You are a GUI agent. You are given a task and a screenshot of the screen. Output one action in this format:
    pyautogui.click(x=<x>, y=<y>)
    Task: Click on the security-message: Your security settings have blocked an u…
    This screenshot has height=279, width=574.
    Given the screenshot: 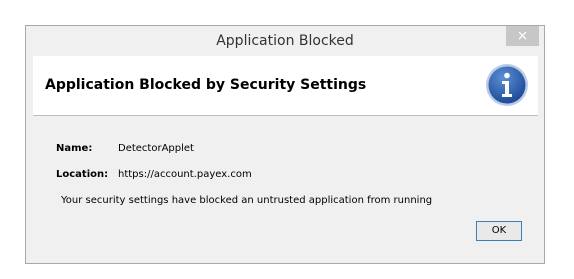 What is the action you would take?
    pyautogui.click(x=247, y=200)
    